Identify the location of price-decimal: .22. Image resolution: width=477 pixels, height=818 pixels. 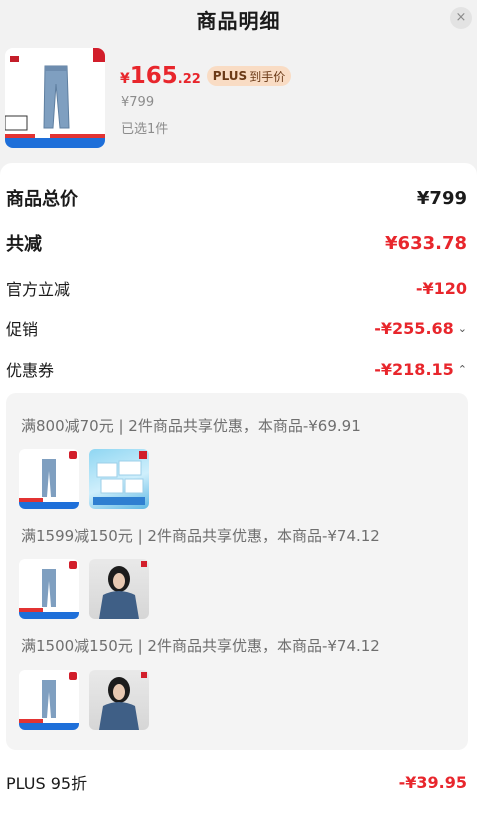
(189, 79).